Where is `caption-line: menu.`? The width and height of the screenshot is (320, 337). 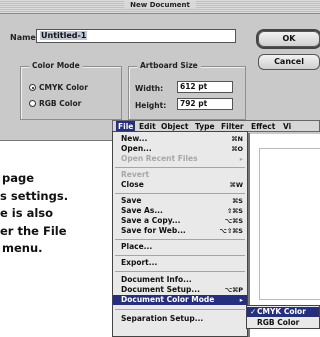 caption-line: menu. is located at coordinates (22, 248).